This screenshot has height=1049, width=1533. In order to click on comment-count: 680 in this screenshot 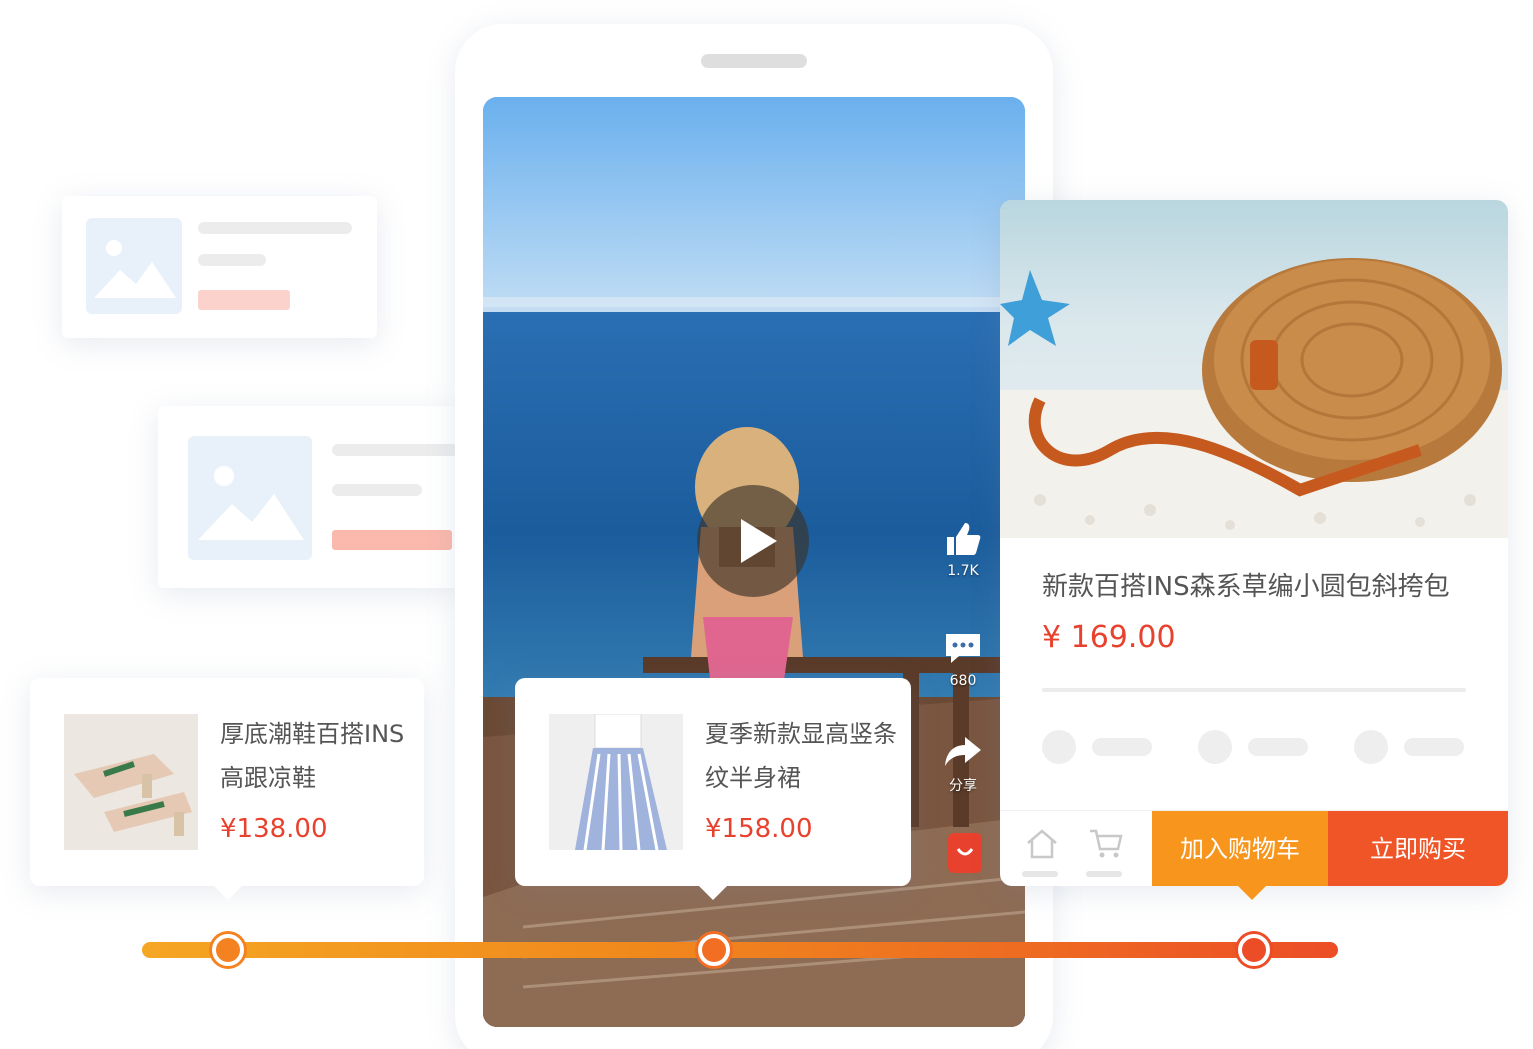, I will do `click(963, 681)`.